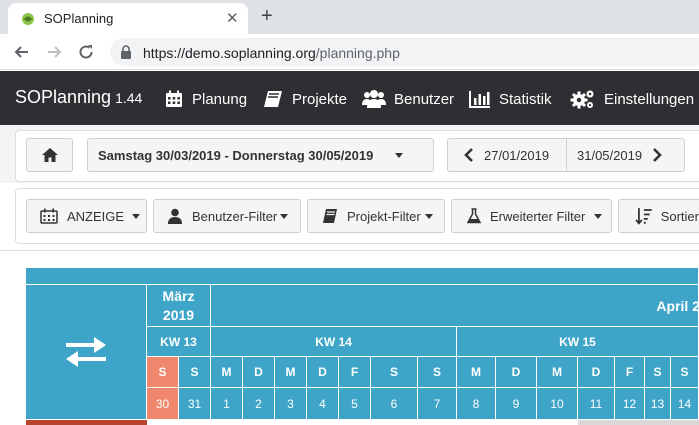  What do you see at coordinates (267, 16) in the screenshot?
I see `new-tab-icon: +` at bounding box center [267, 16].